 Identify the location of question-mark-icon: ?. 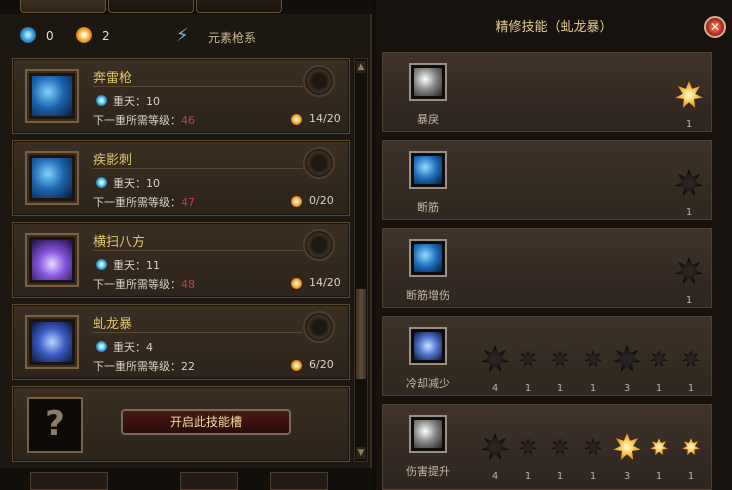
(55, 425).